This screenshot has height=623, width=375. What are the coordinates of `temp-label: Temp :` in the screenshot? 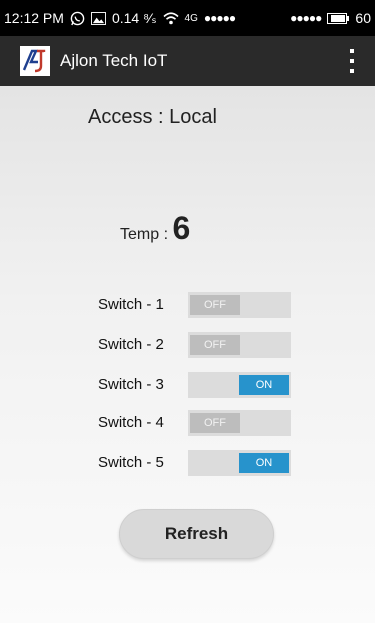 It's located at (144, 234).